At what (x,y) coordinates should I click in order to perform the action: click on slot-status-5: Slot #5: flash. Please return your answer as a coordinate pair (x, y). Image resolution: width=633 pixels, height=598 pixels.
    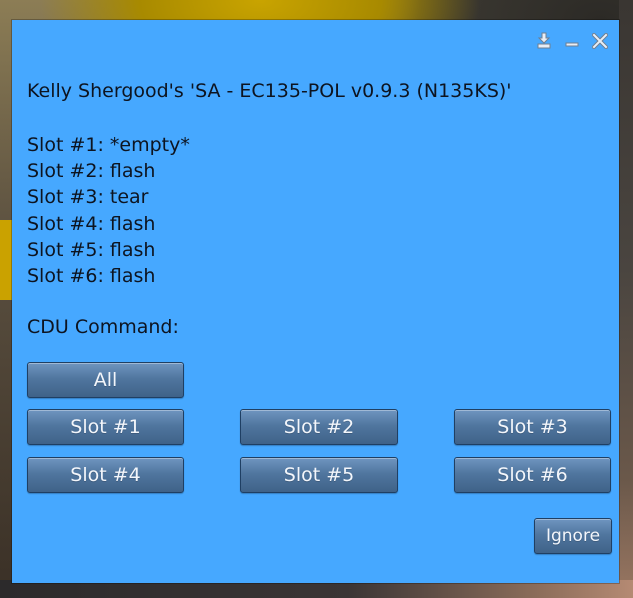
    Looking at the image, I should click on (91, 249).